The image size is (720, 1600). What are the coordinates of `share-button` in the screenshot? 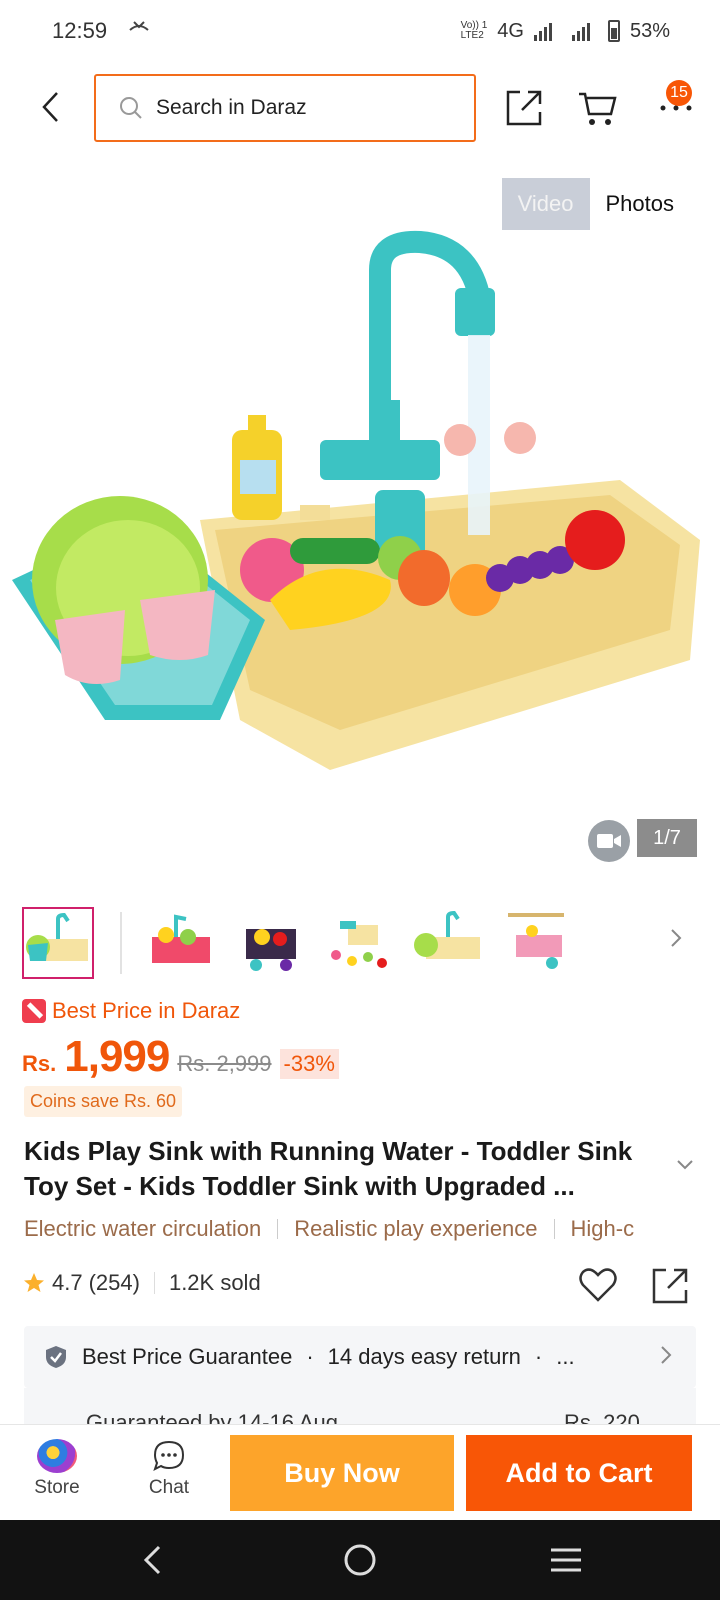 It's located at (524, 108).